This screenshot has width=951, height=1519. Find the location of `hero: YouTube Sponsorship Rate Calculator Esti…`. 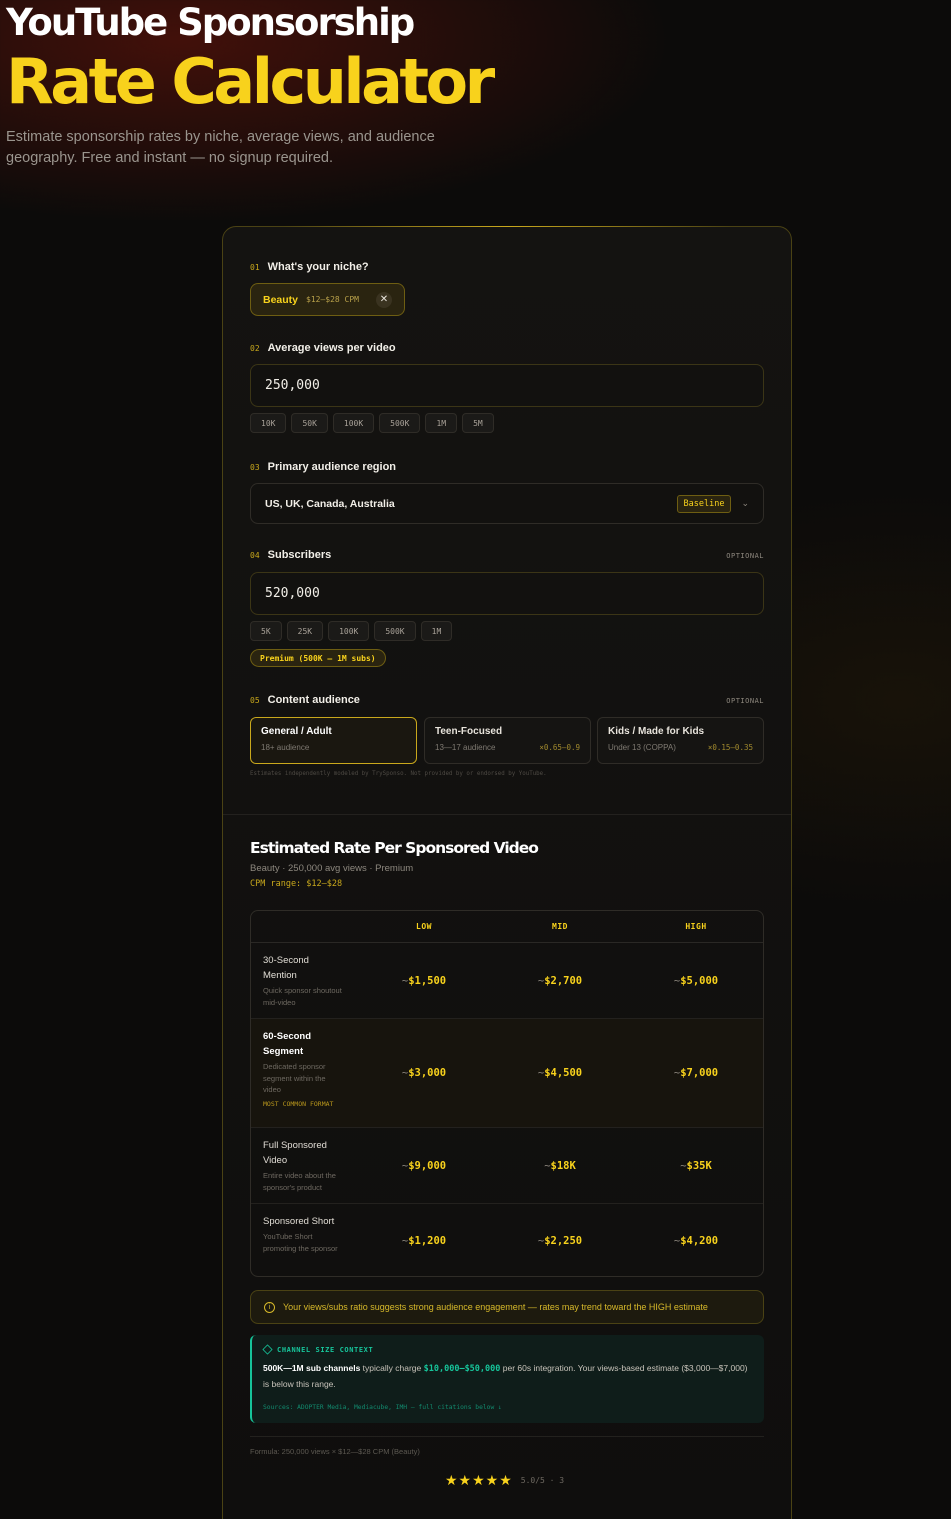

hero: YouTube Sponsorship Rate Calculator Esti… is located at coordinates (286, 84).